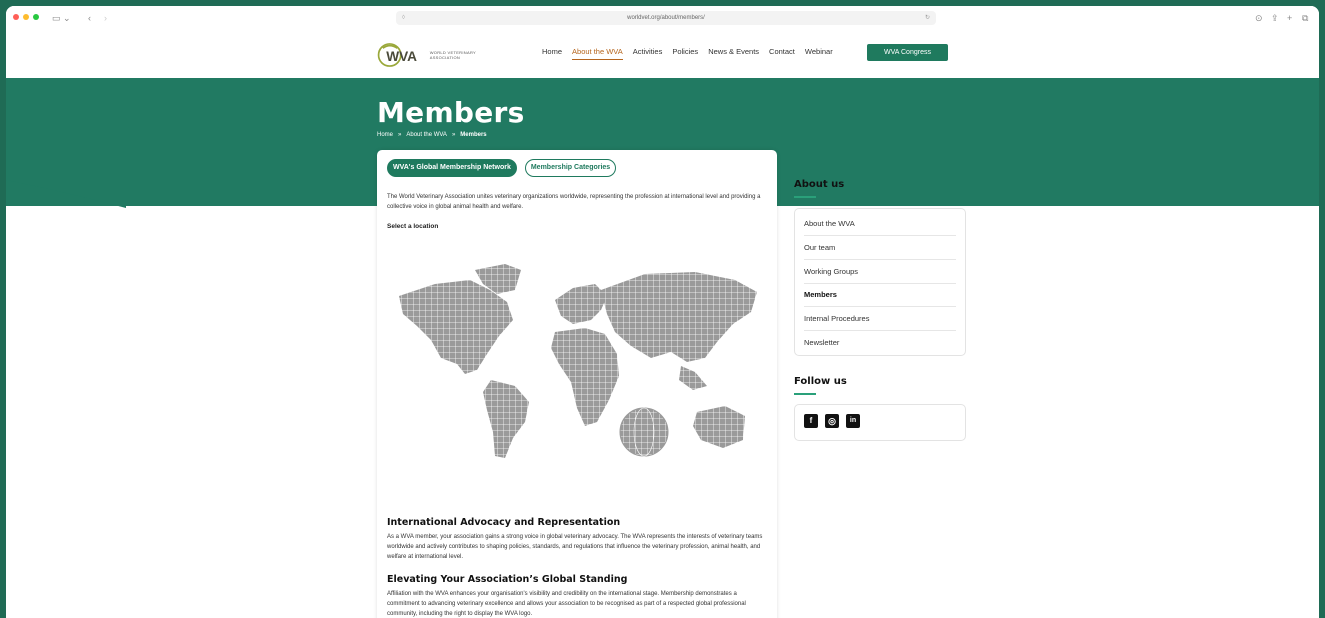 The height and width of the screenshot is (618, 1325). I want to click on linkedin-icon: in, so click(853, 421).